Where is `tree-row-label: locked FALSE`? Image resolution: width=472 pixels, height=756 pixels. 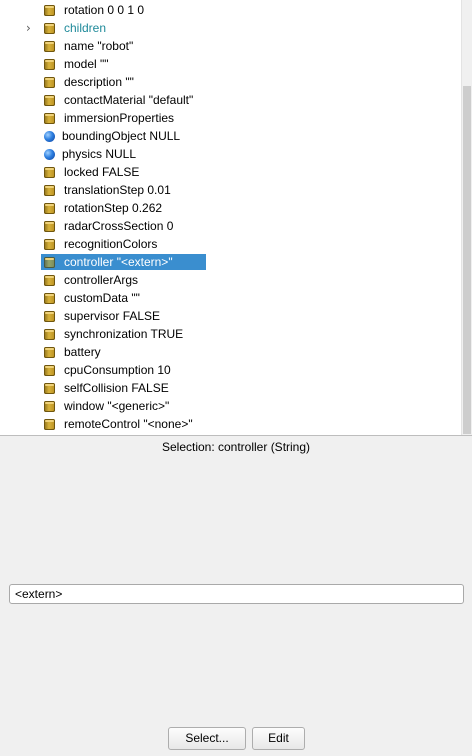 tree-row-label: locked FALSE is located at coordinates (102, 172).